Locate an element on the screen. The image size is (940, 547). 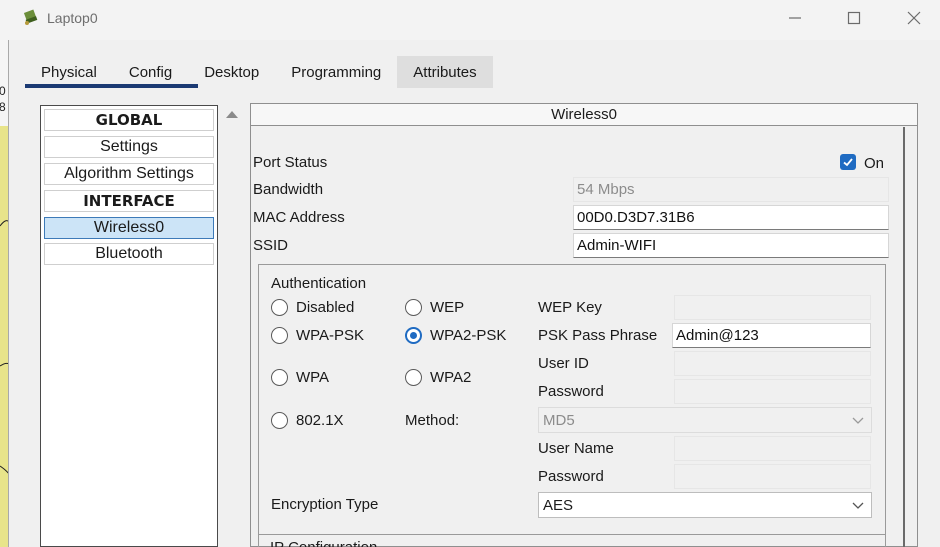
mac-address-label: MAC Address is located at coordinates (299, 217).